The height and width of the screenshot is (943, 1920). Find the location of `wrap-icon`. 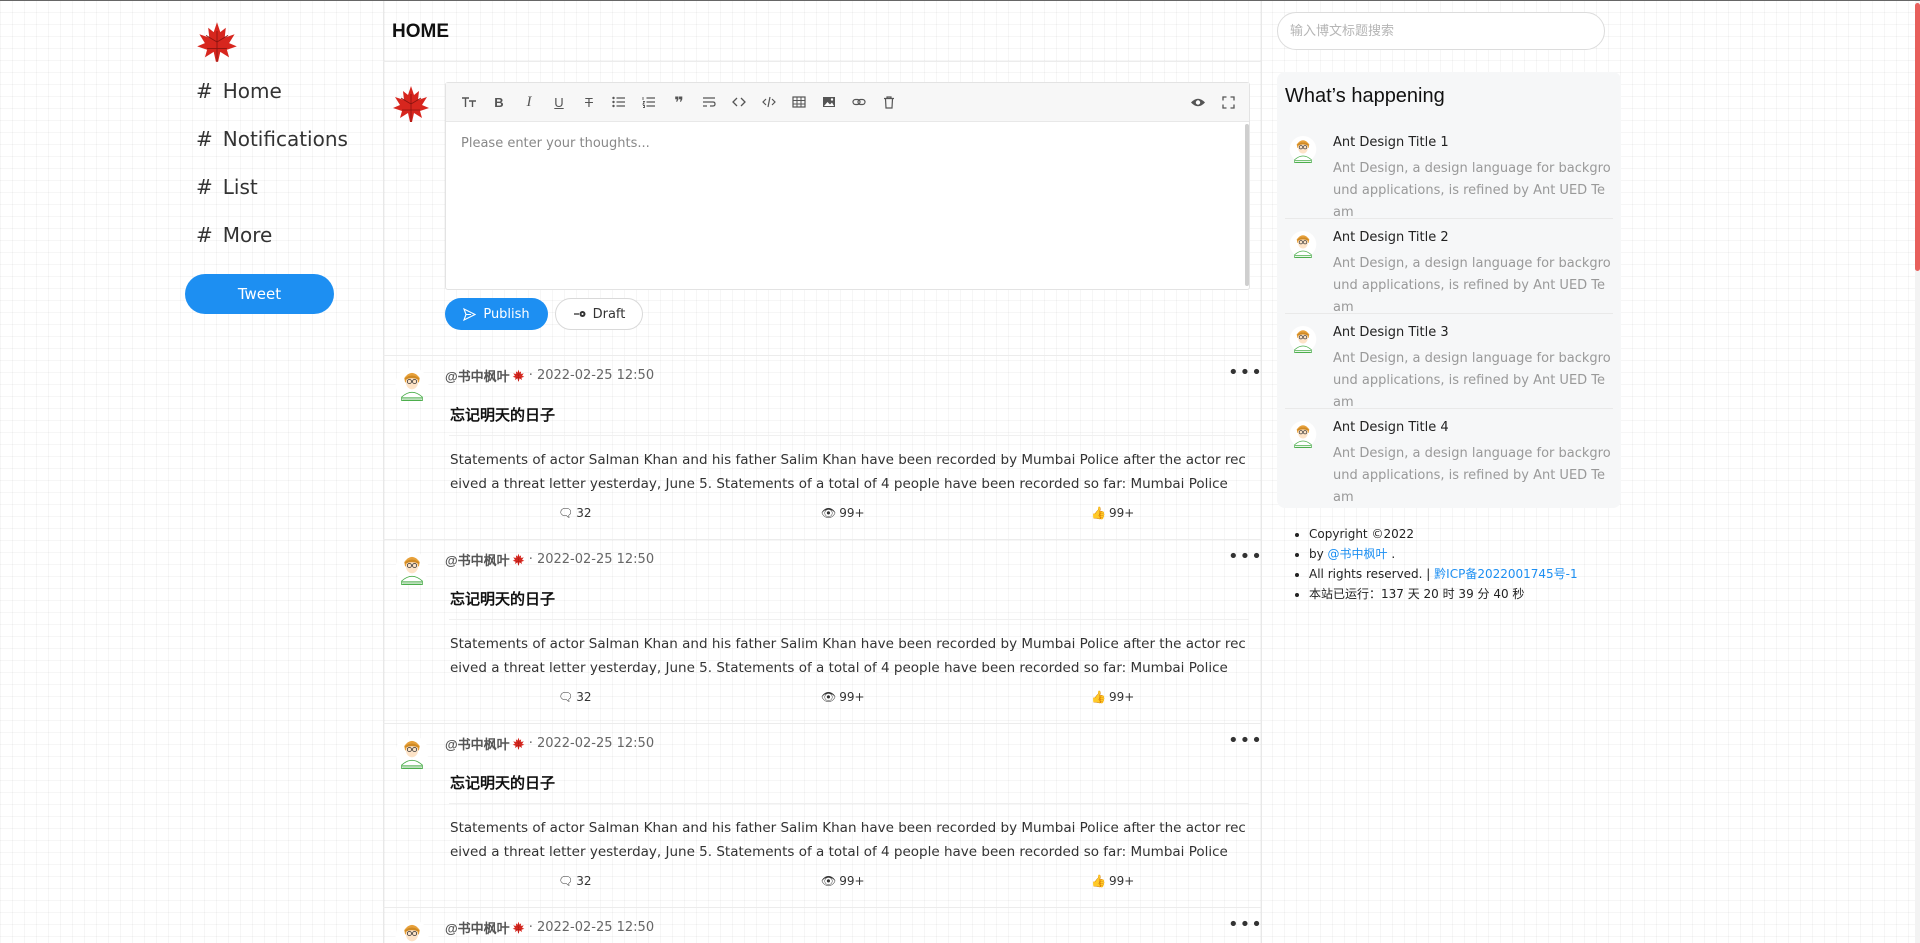

wrap-icon is located at coordinates (709, 102).